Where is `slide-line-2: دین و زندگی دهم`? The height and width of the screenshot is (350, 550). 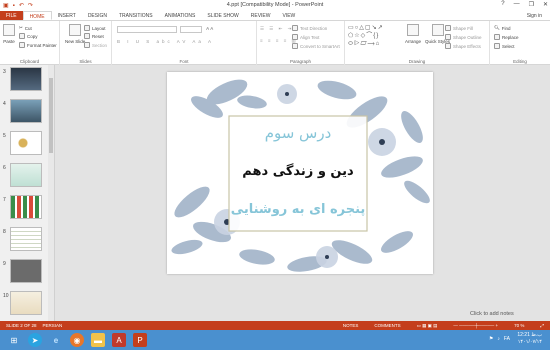 slide-line-2: دین و زندگی دهم is located at coordinates (298, 171).